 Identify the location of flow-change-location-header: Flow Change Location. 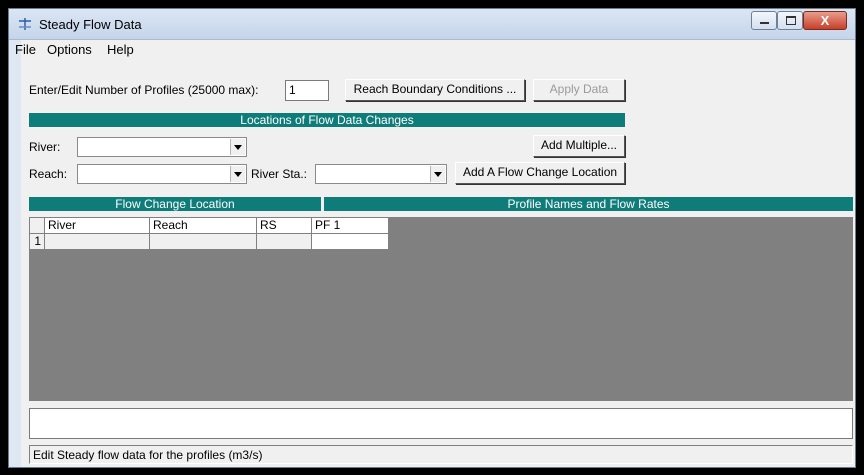
(175, 204).